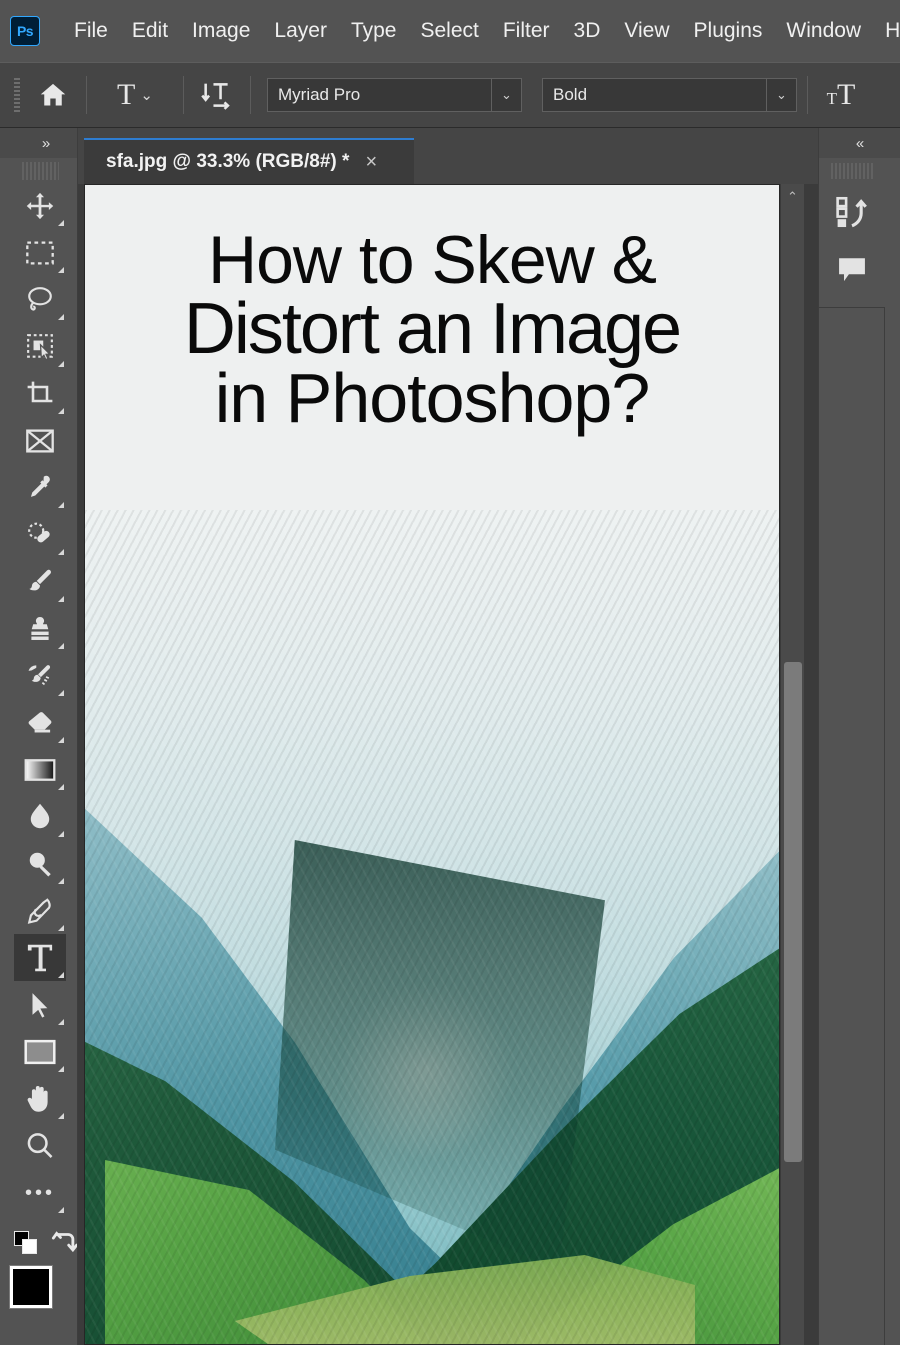 The height and width of the screenshot is (1345, 900). What do you see at coordinates (781, 95) in the screenshot?
I see `font-style-chevron-down-icon: ⌄` at bounding box center [781, 95].